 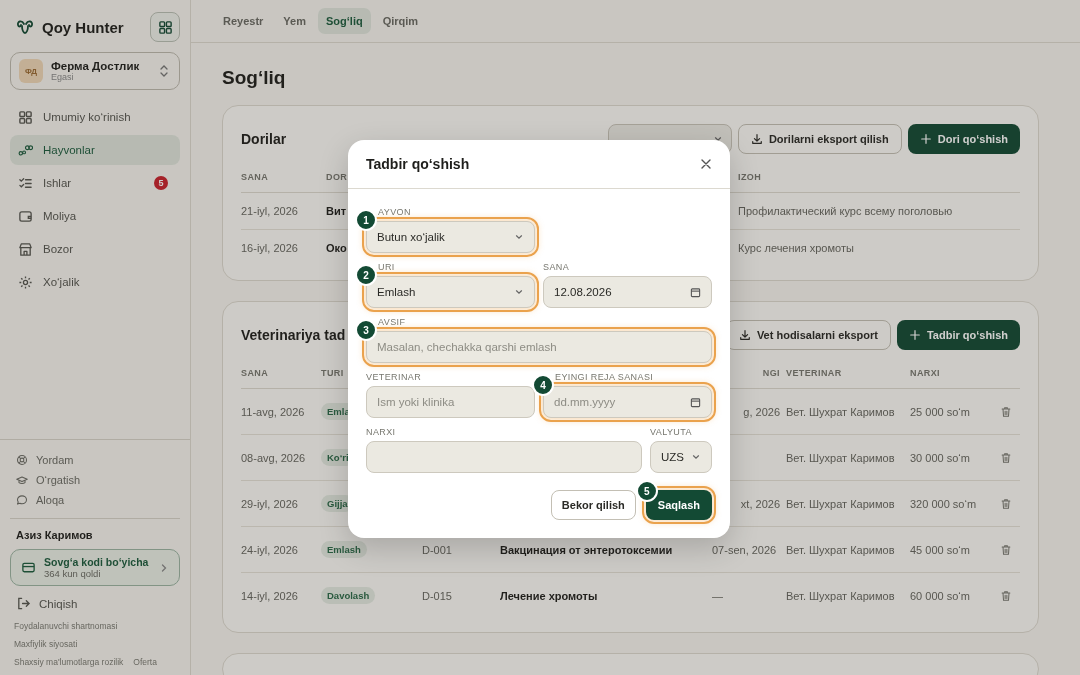 What do you see at coordinates (273, 411) in the screenshot?
I see `table-cell: 11-avg, 2026` at bounding box center [273, 411].